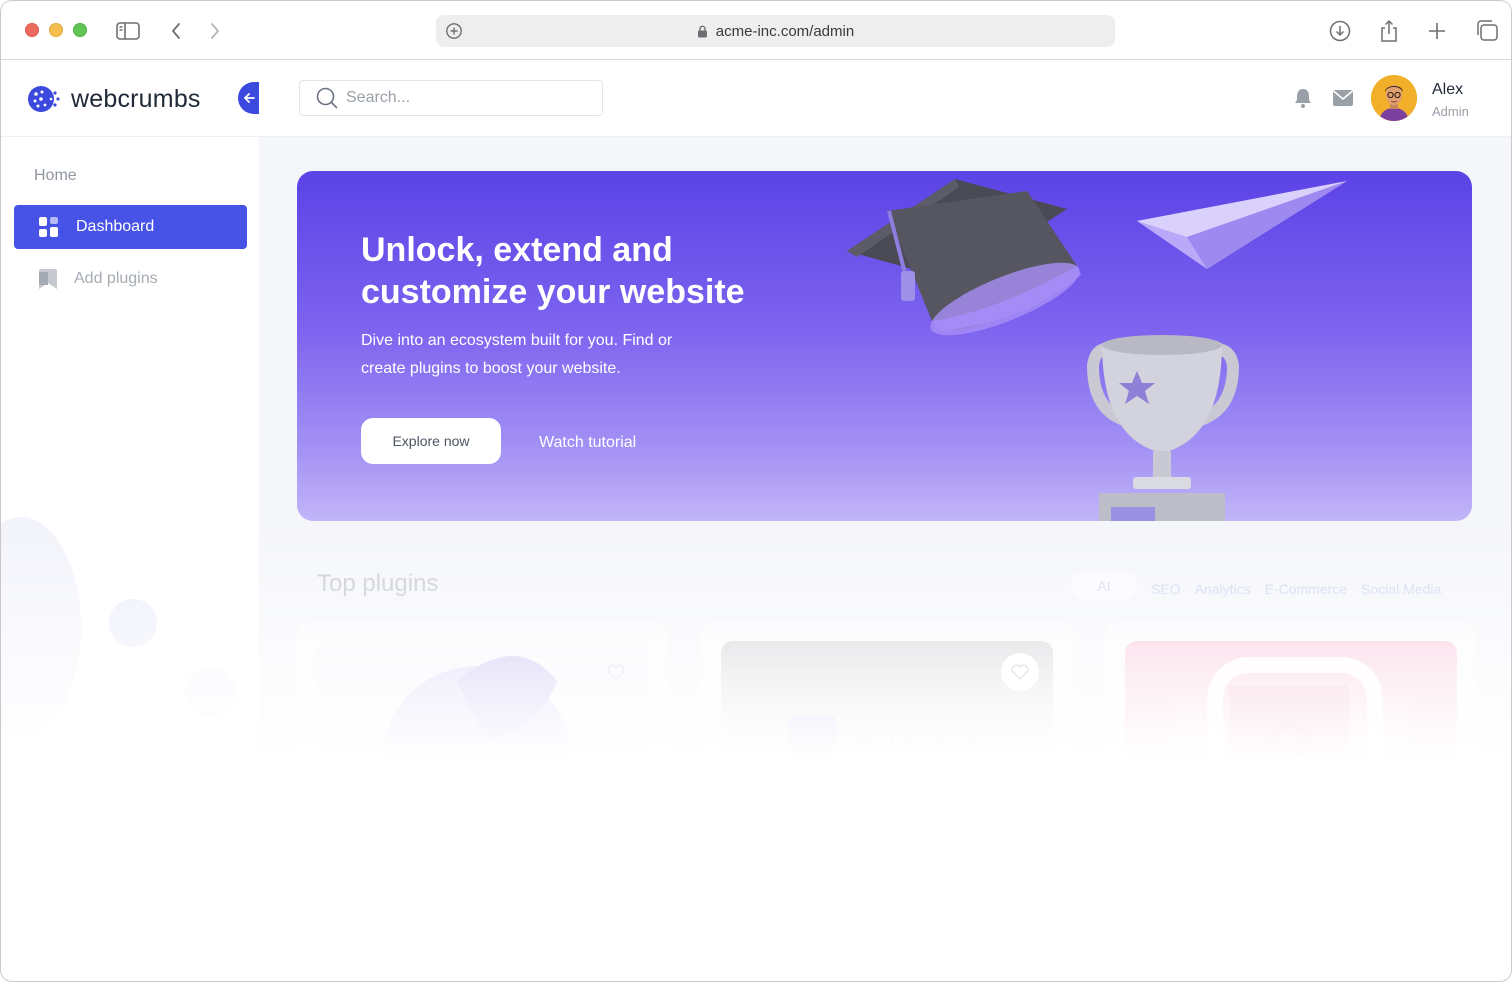 The width and height of the screenshot is (1512, 982). Describe the element at coordinates (1263, 586) in the screenshot. I see `plugin-filter-tabs: AI SEO Analytics E-Commerce Social Media` at that location.